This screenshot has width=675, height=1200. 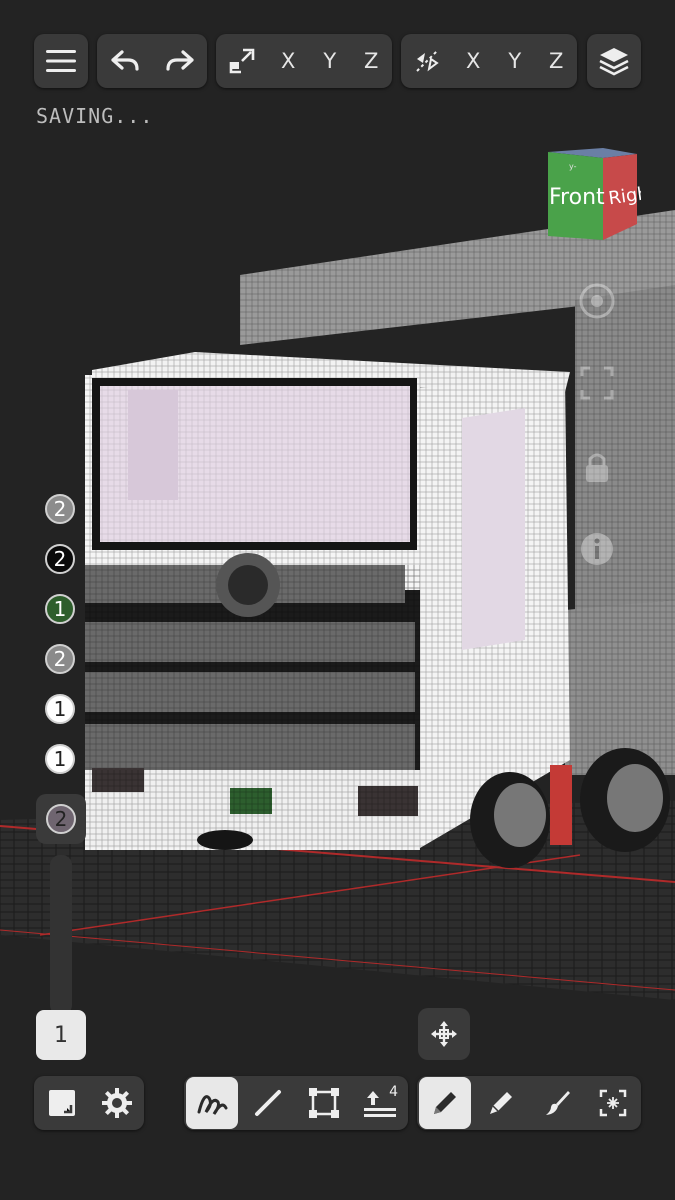 I want to click on freehand-tool-button, so click(x=212, y=1103).